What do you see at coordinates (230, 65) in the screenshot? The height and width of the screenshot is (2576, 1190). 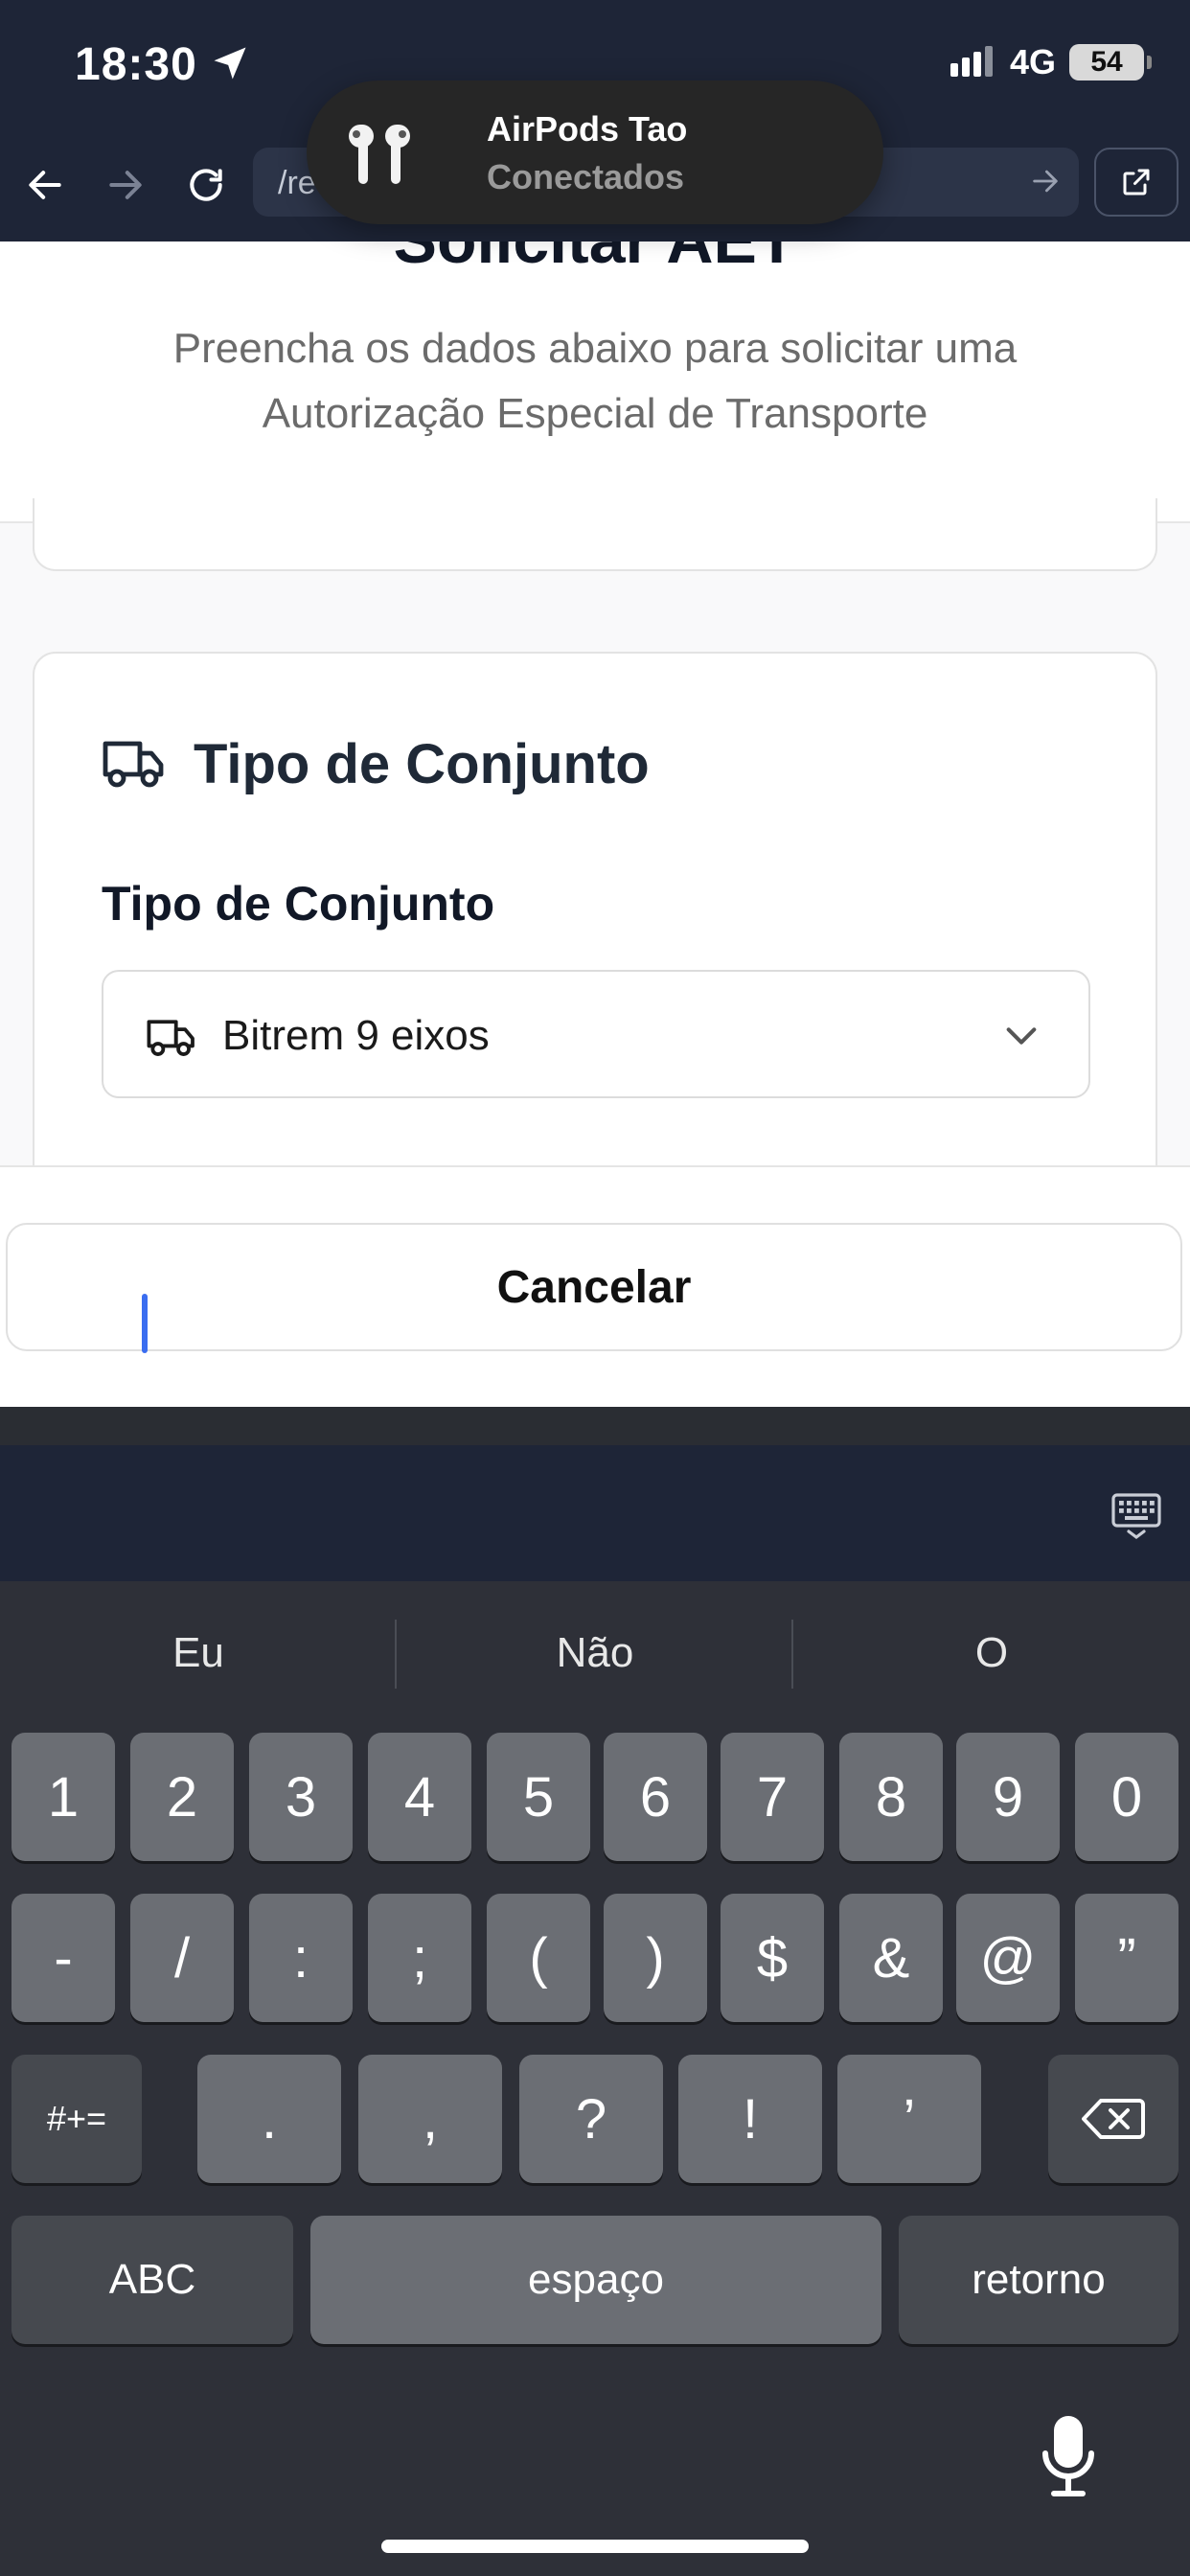 I see `location-arrow-icon` at bounding box center [230, 65].